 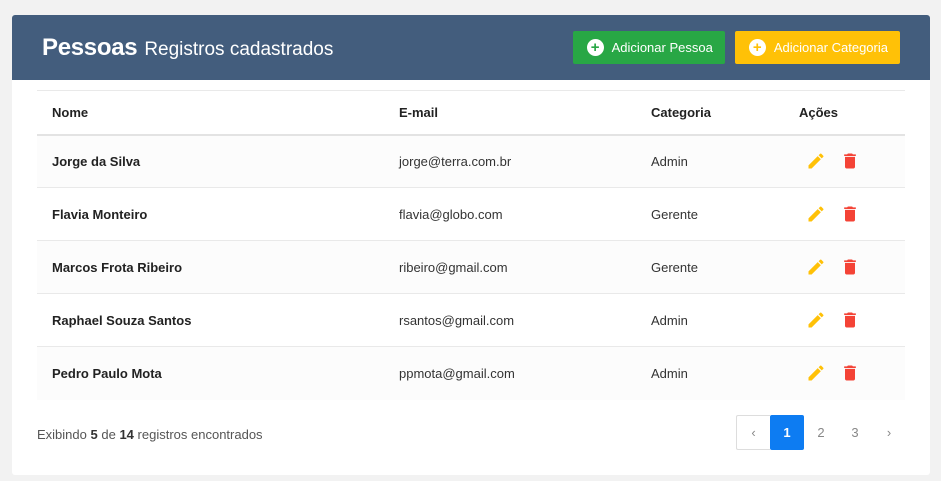 What do you see at coordinates (830, 47) in the screenshot?
I see `add-category-label: Adicionar Categoria` at bounding box center [830, 47].